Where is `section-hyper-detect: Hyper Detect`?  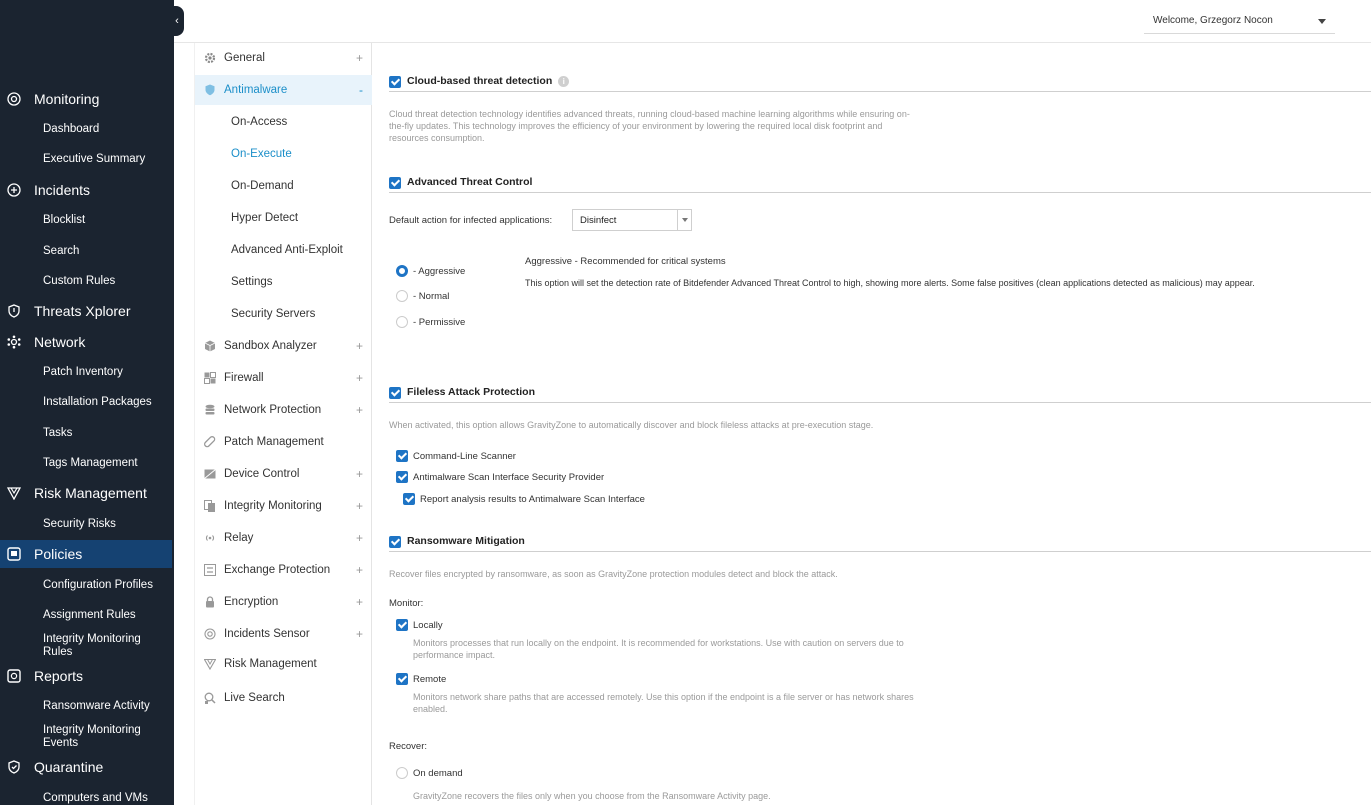
section-hyper-detect: Hyper Detect is located at coordinates (264, 218).